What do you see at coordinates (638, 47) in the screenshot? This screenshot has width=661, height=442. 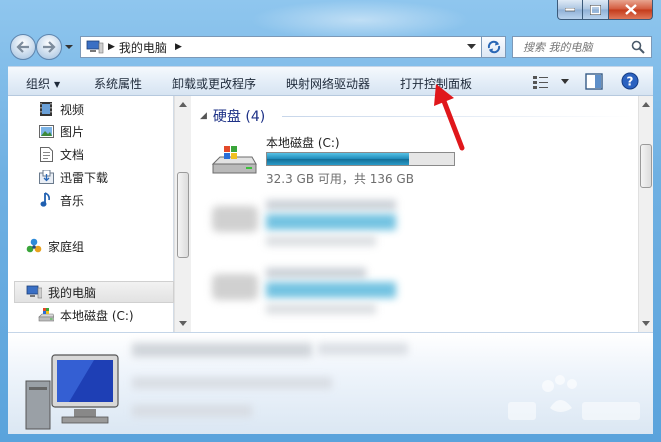 I see `search-icon` at bounding box center [638, 47].